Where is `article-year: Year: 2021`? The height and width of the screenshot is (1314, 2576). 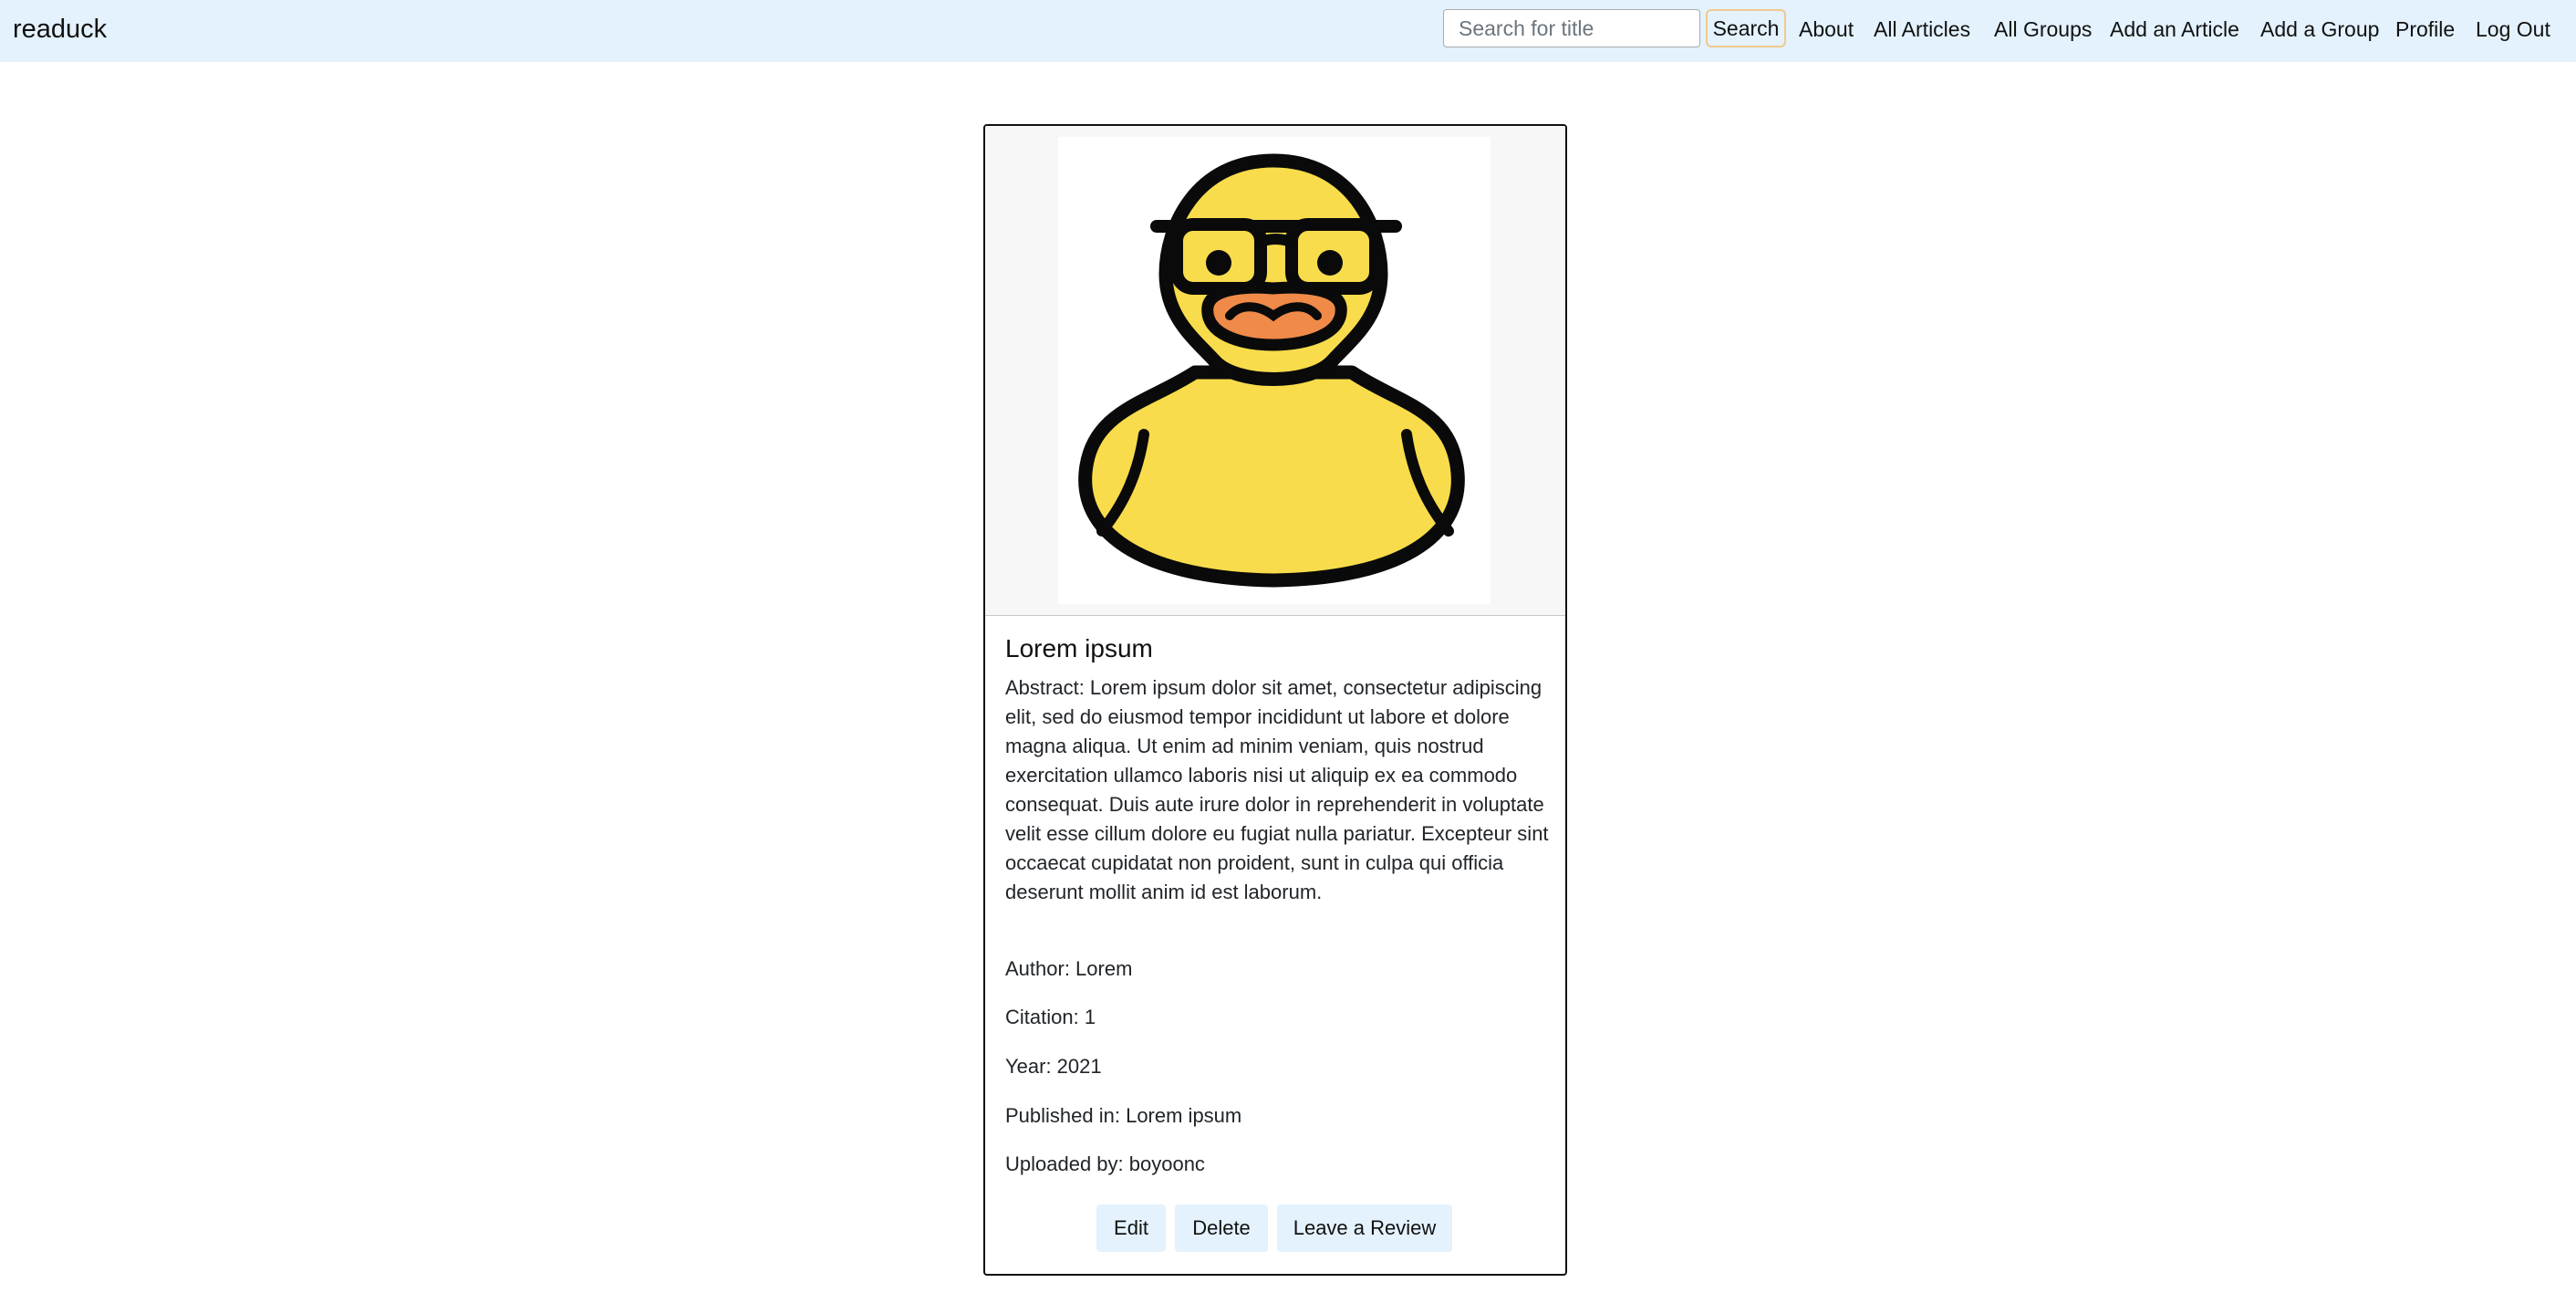
article-year: Year: 2021 is located at coordinates (1053, 1066).